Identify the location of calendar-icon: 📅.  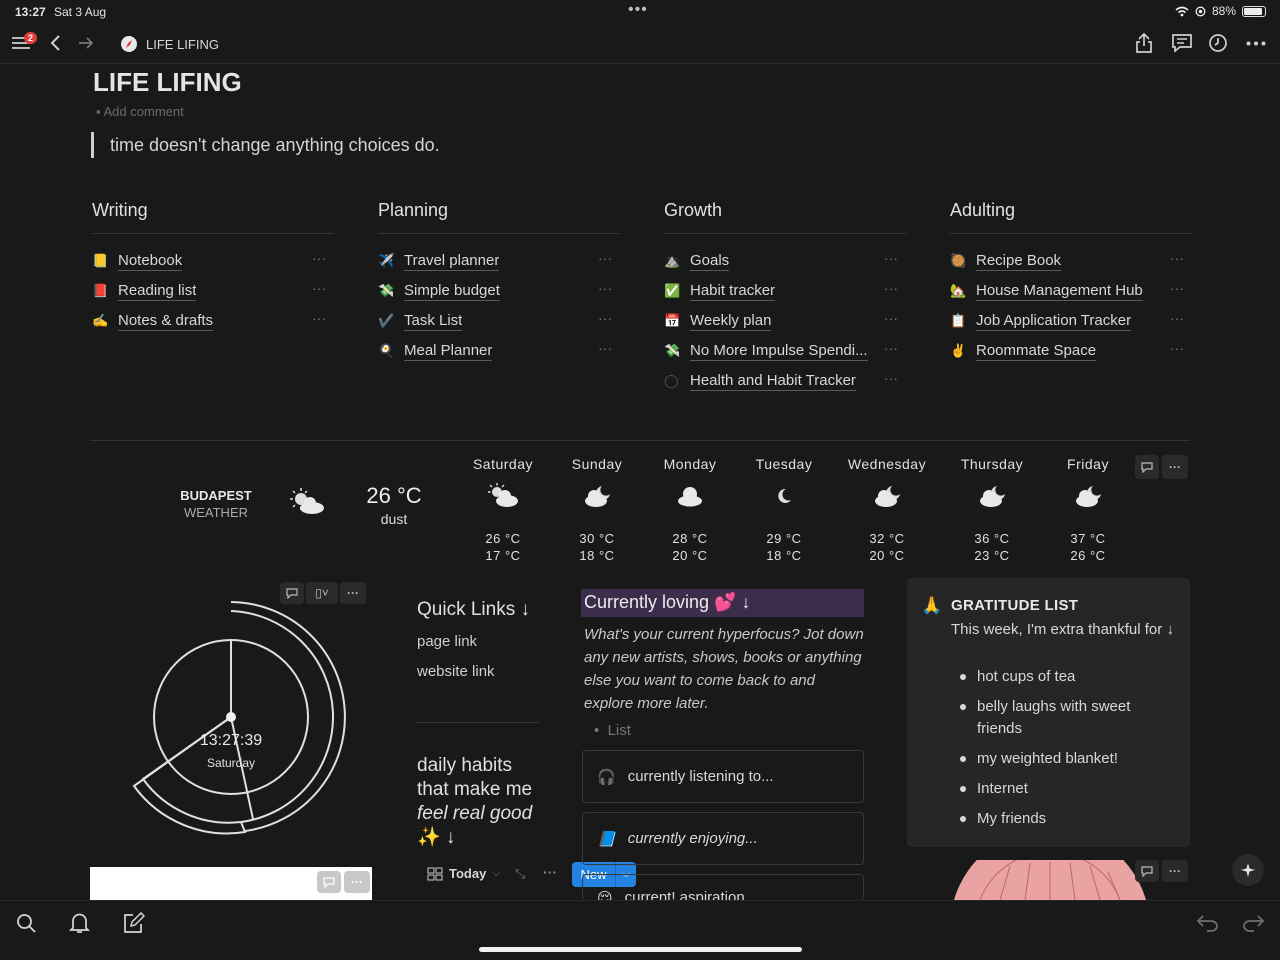
(672, 320).